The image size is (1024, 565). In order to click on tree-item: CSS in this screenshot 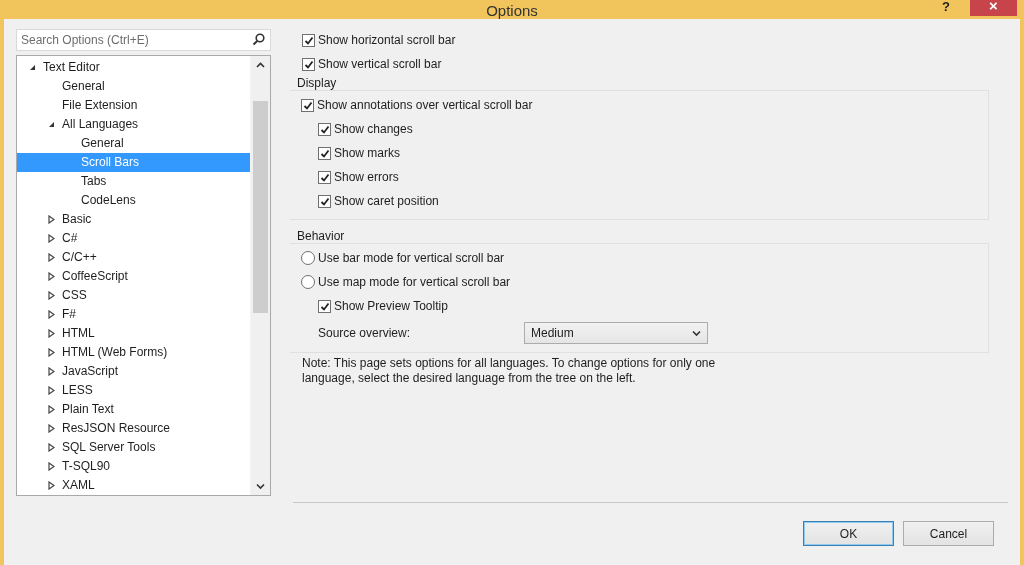, I will do `click(133, 295)`.